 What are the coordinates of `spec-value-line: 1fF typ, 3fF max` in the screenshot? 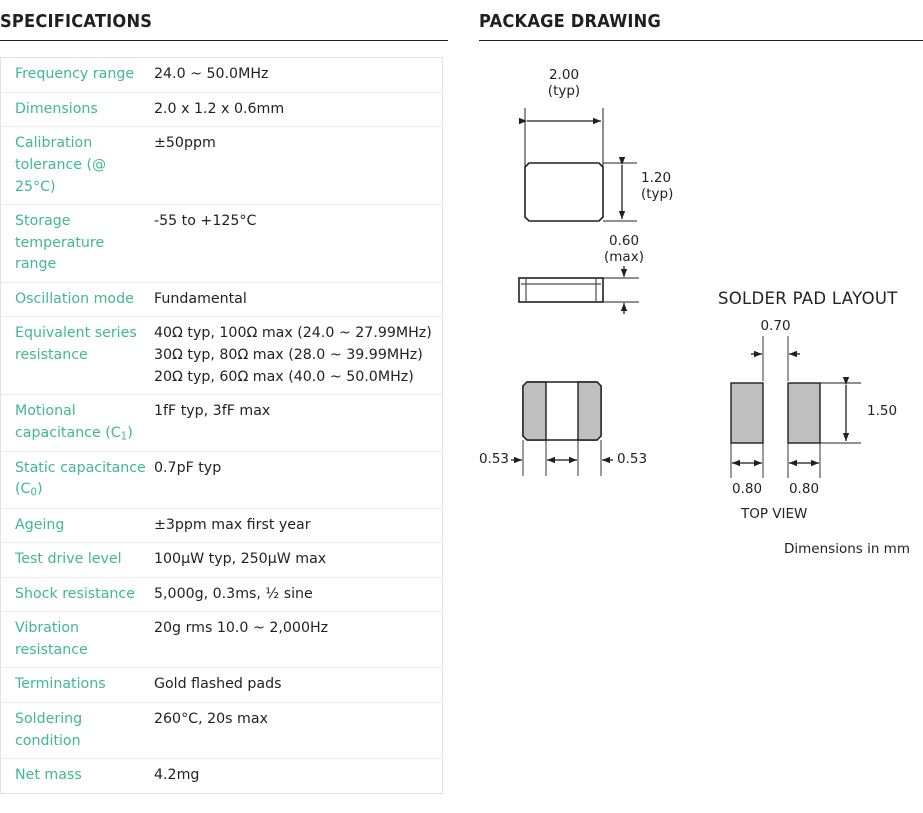 It's located at (212, 411).